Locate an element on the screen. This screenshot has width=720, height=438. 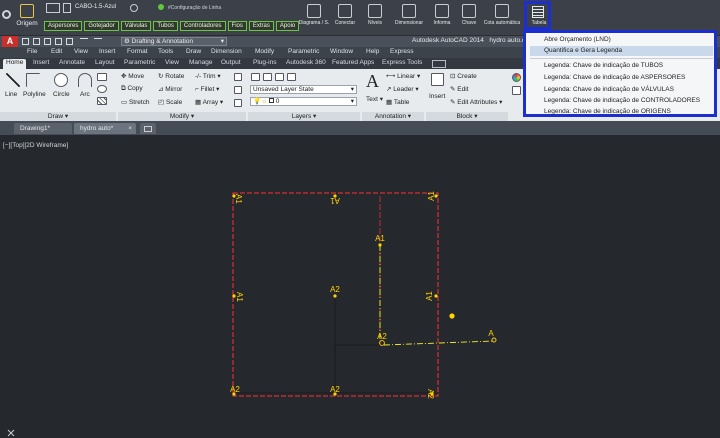
centerline-horizontal is located at coordinates (439, 343).